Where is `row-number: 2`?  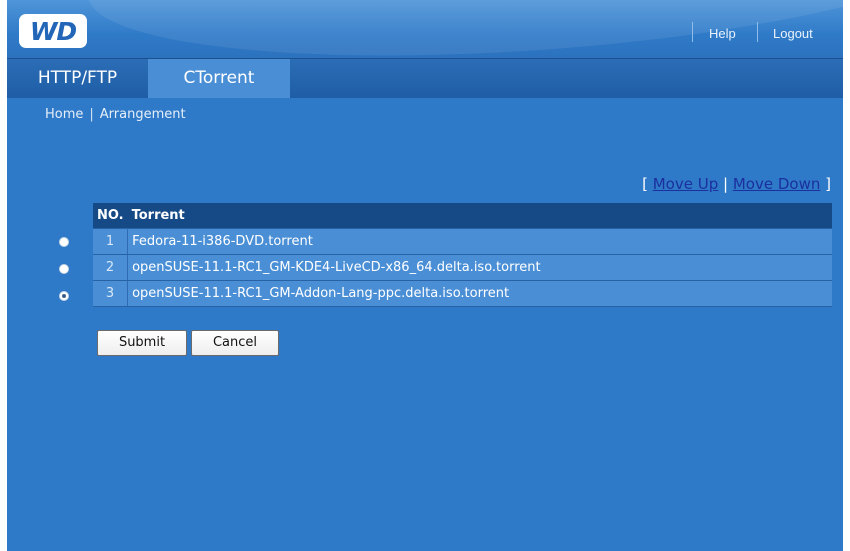 row-number: 2 is located at coordinates (111, 267).